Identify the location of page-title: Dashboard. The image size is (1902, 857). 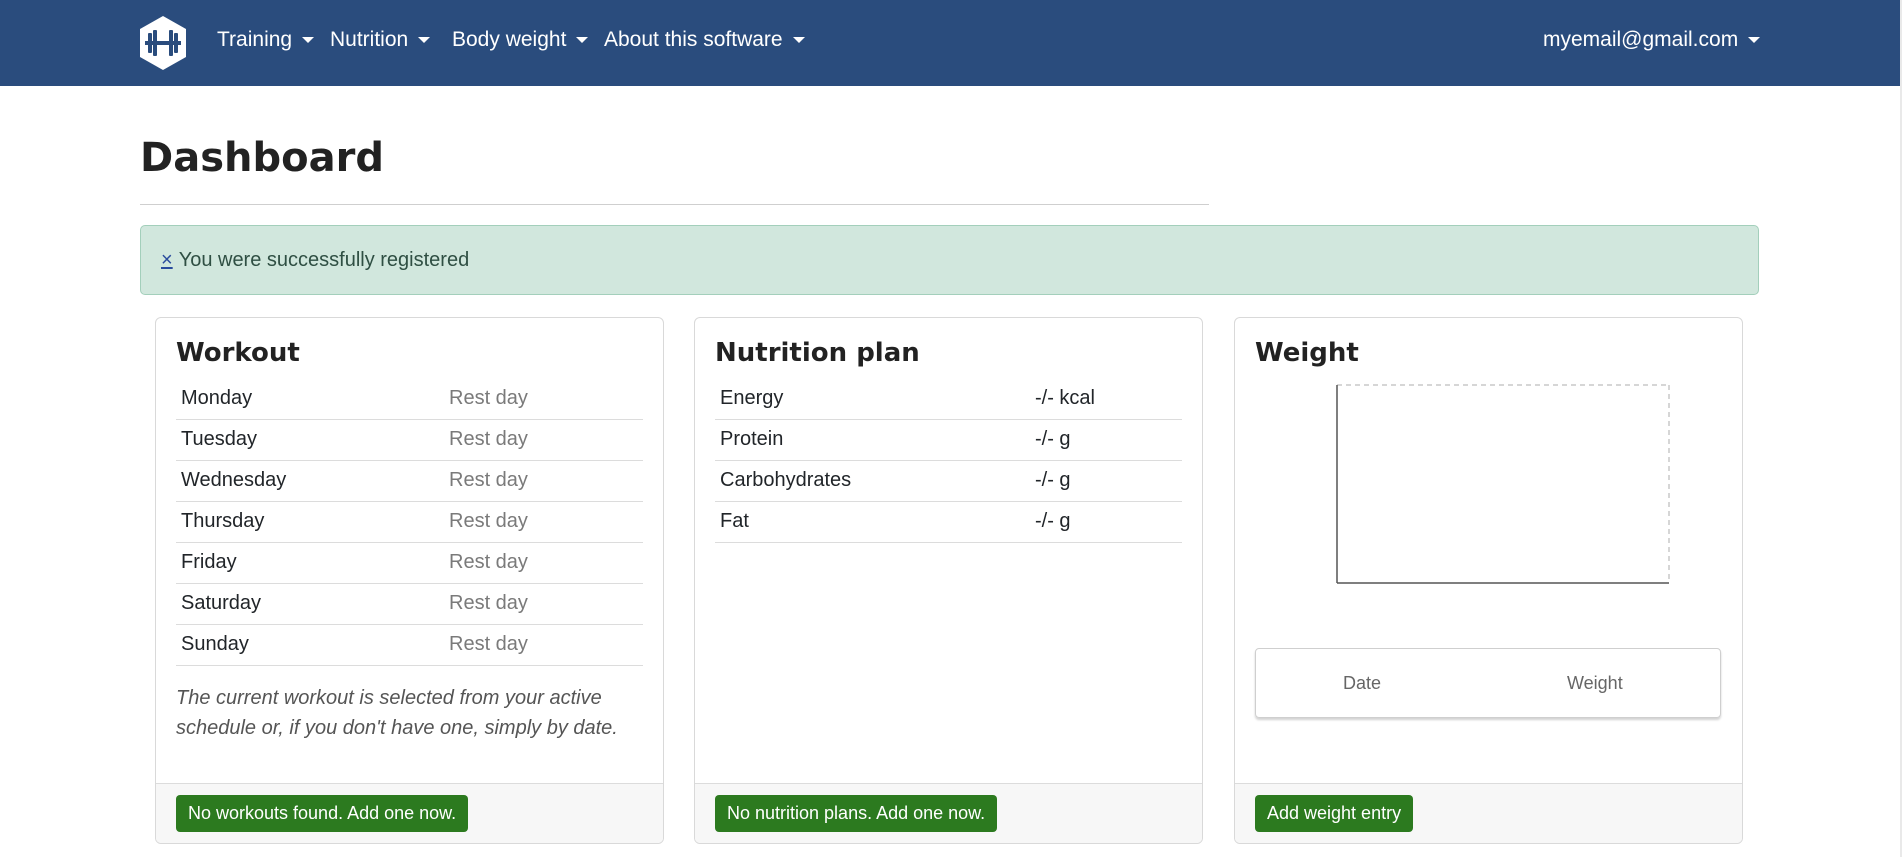
(262, 158).